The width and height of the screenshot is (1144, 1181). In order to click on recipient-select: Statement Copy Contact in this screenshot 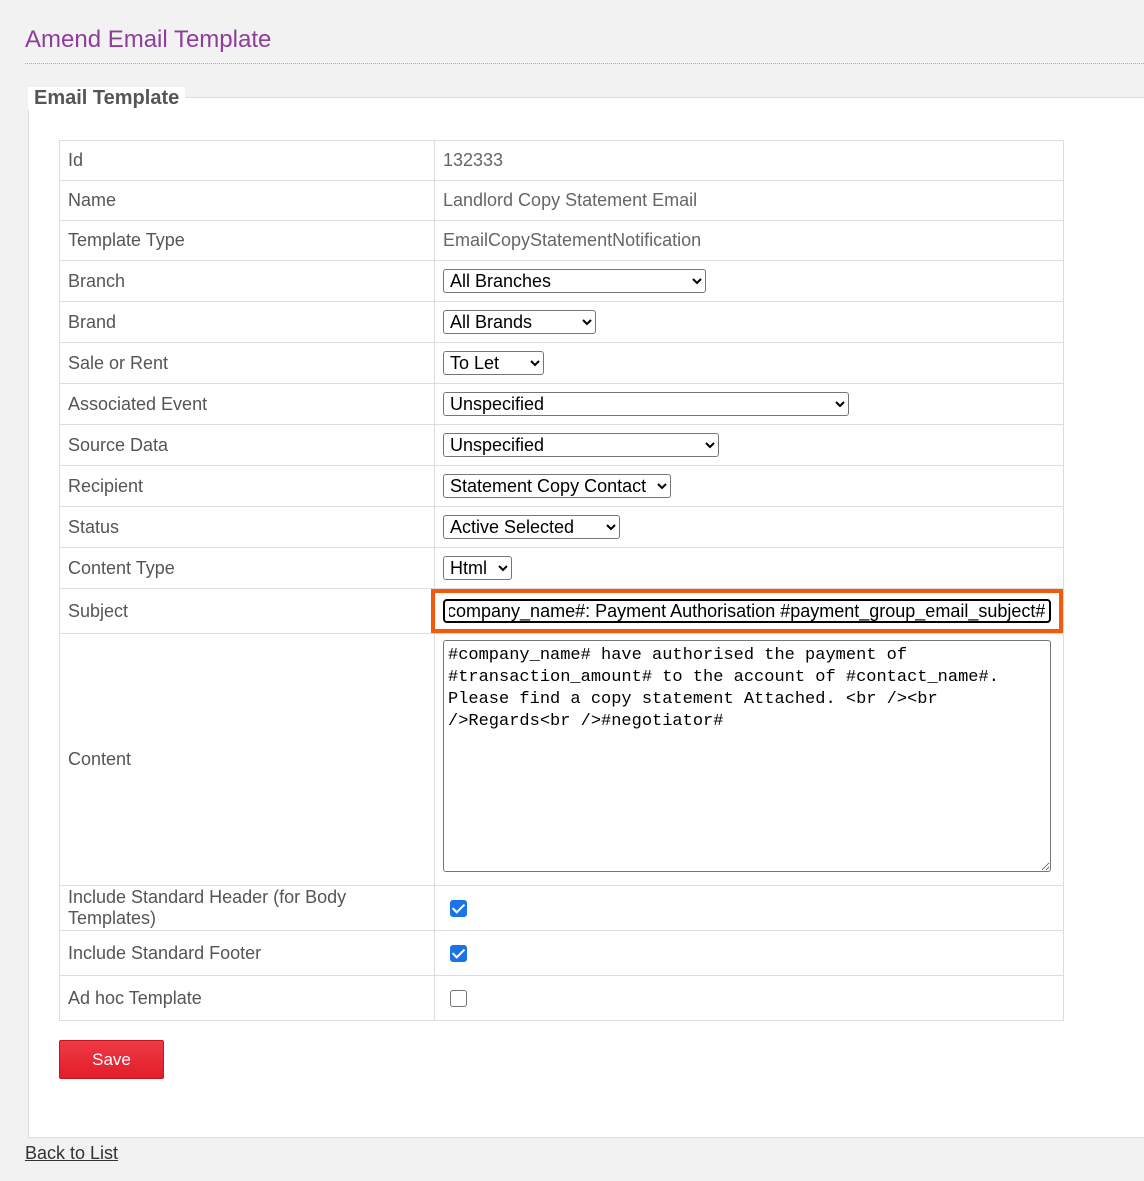, I will do `click(557, 486)`.